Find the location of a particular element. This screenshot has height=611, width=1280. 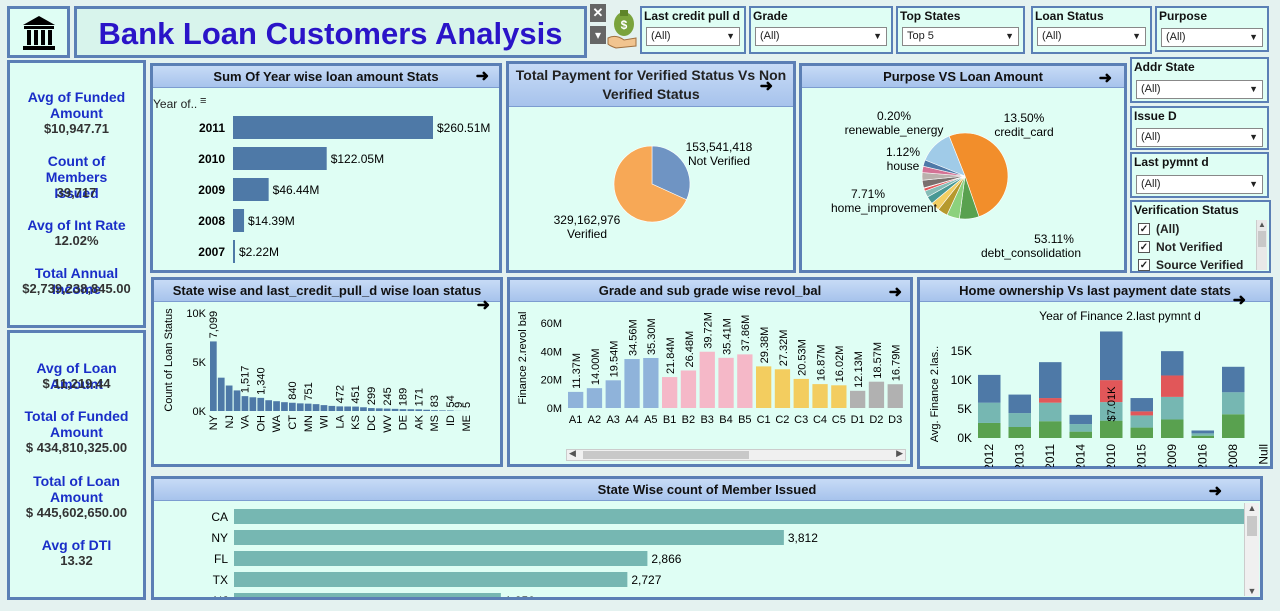

vertical-scrollbar: ▲ ▼ is located at coordinates (1251, 549).